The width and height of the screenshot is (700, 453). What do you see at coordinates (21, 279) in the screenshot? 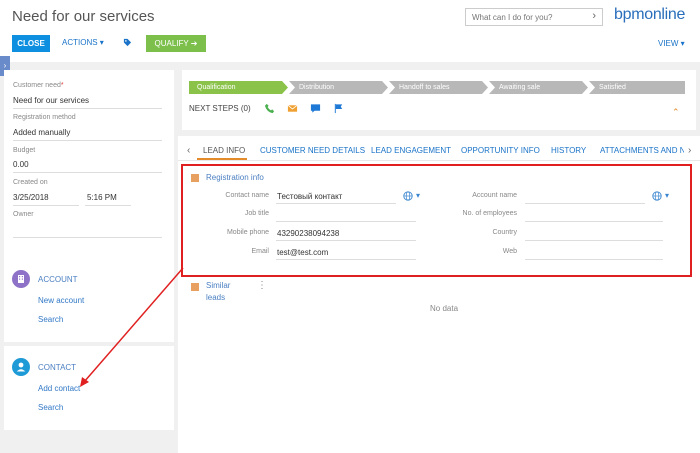
I see `account-icon` at bounding box center [21, 279].